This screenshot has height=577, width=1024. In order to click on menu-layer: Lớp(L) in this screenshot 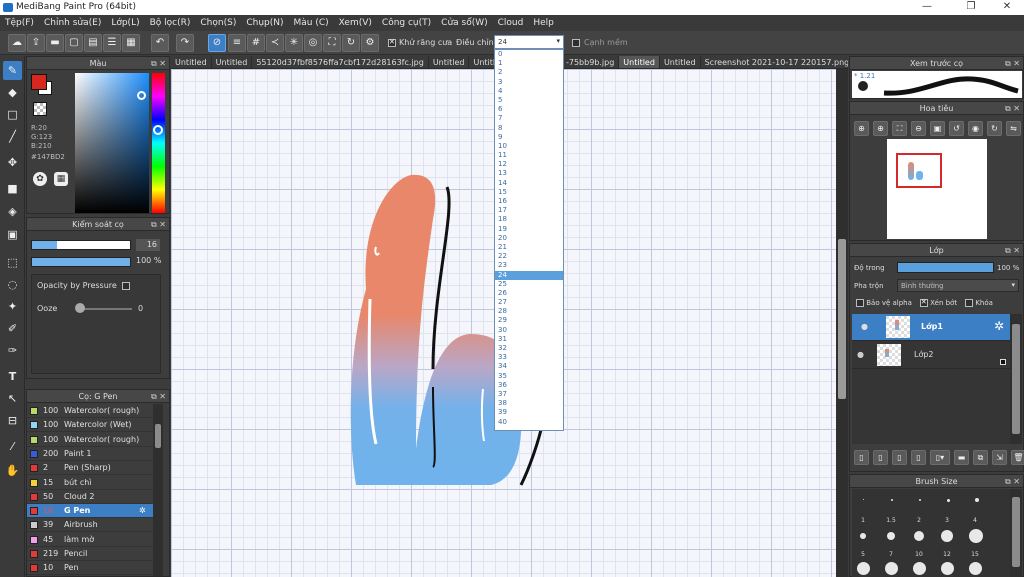, I will do `click(125, 23)`.